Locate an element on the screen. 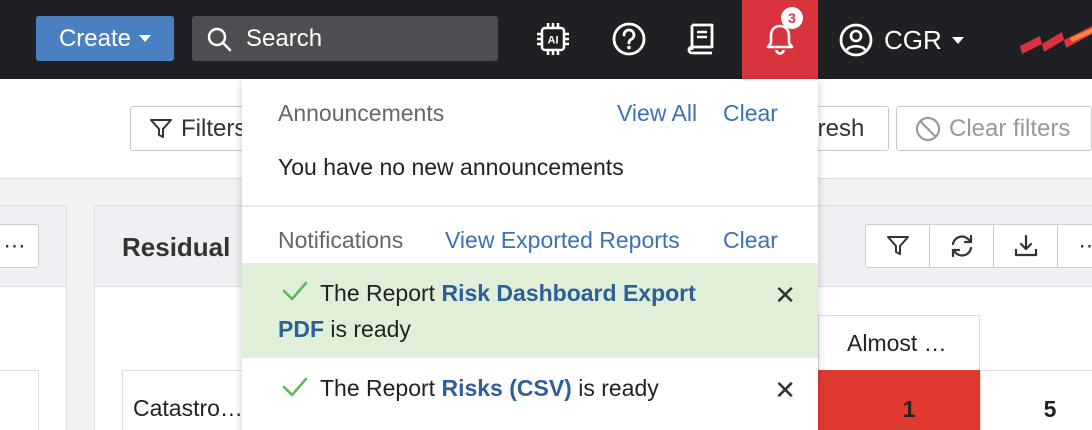 The height and width of the screenshot is (430, 1092). announcements-title: Announcements is located at coordinates (361, 113).